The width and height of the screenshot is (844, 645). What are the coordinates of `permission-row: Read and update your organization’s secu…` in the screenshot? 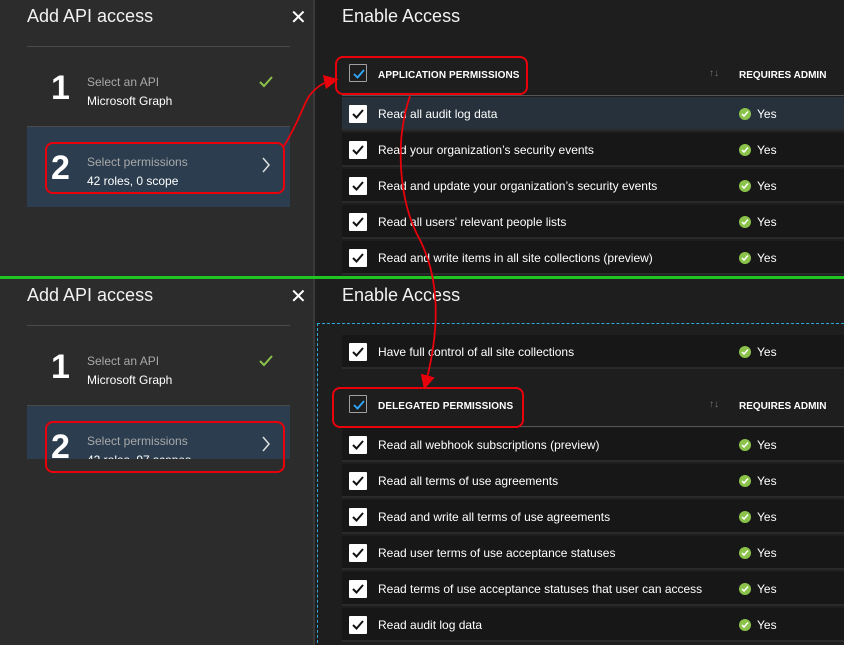 It's located at (593, 186).